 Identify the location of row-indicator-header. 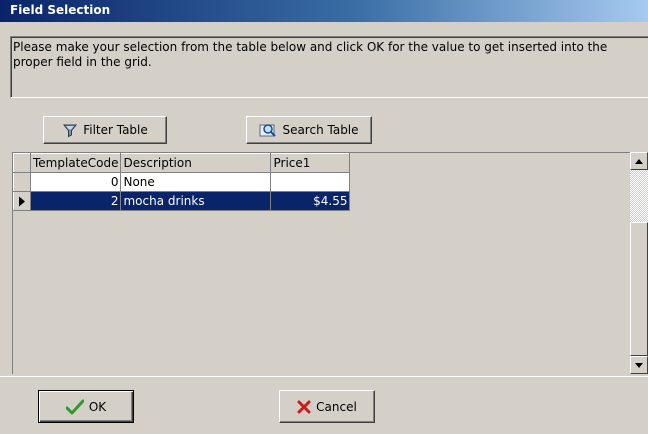
(22, 163).